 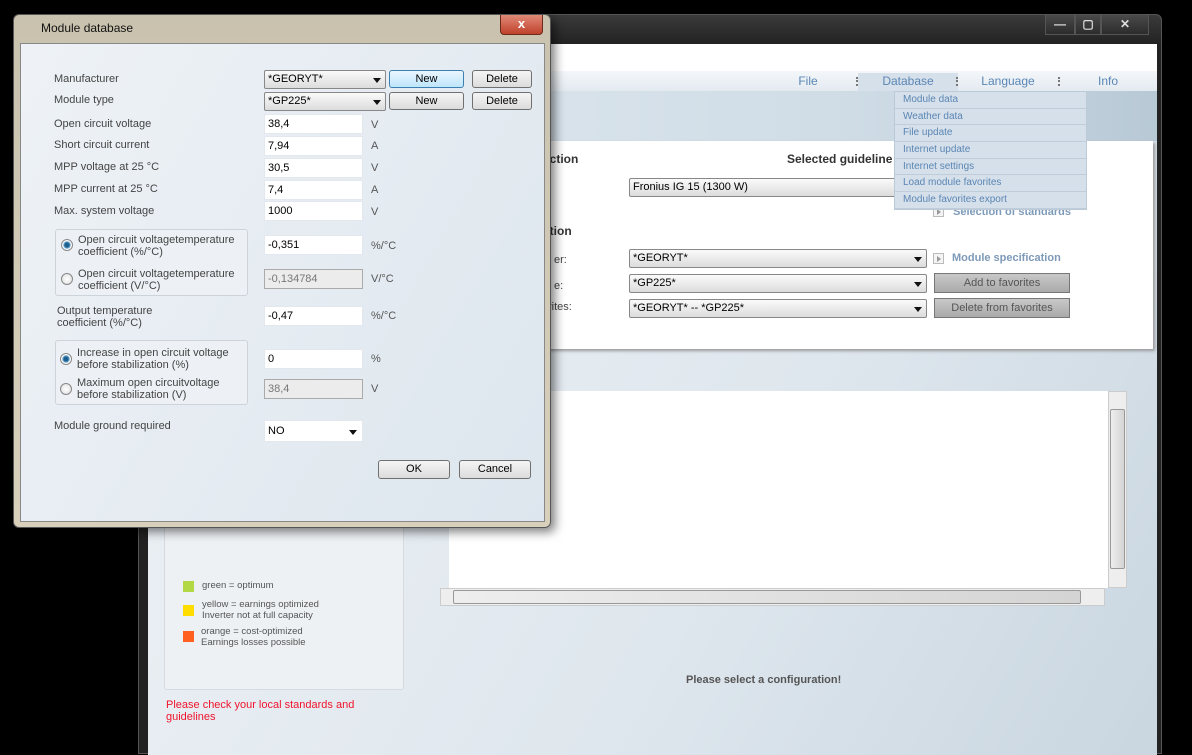 What do you see at coordinates (376, 359) in the screenshot?
I see `unit-label: %` at bounding box center [376, 359].